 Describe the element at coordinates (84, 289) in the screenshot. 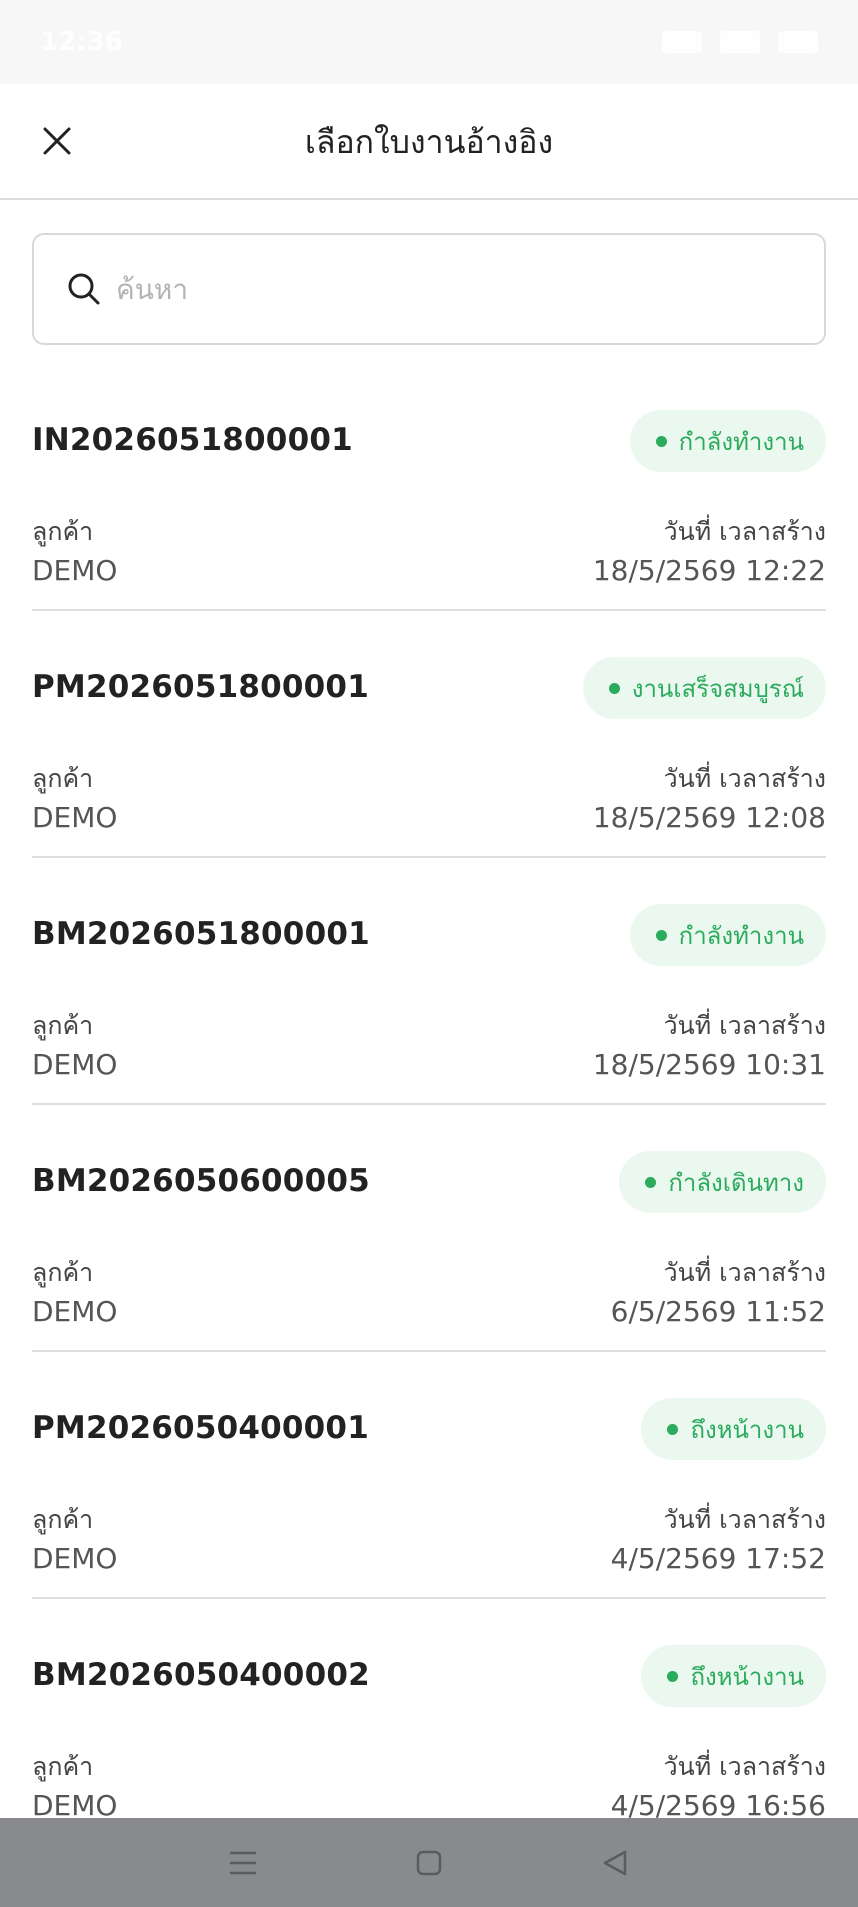

I see `search-icon` at that location.